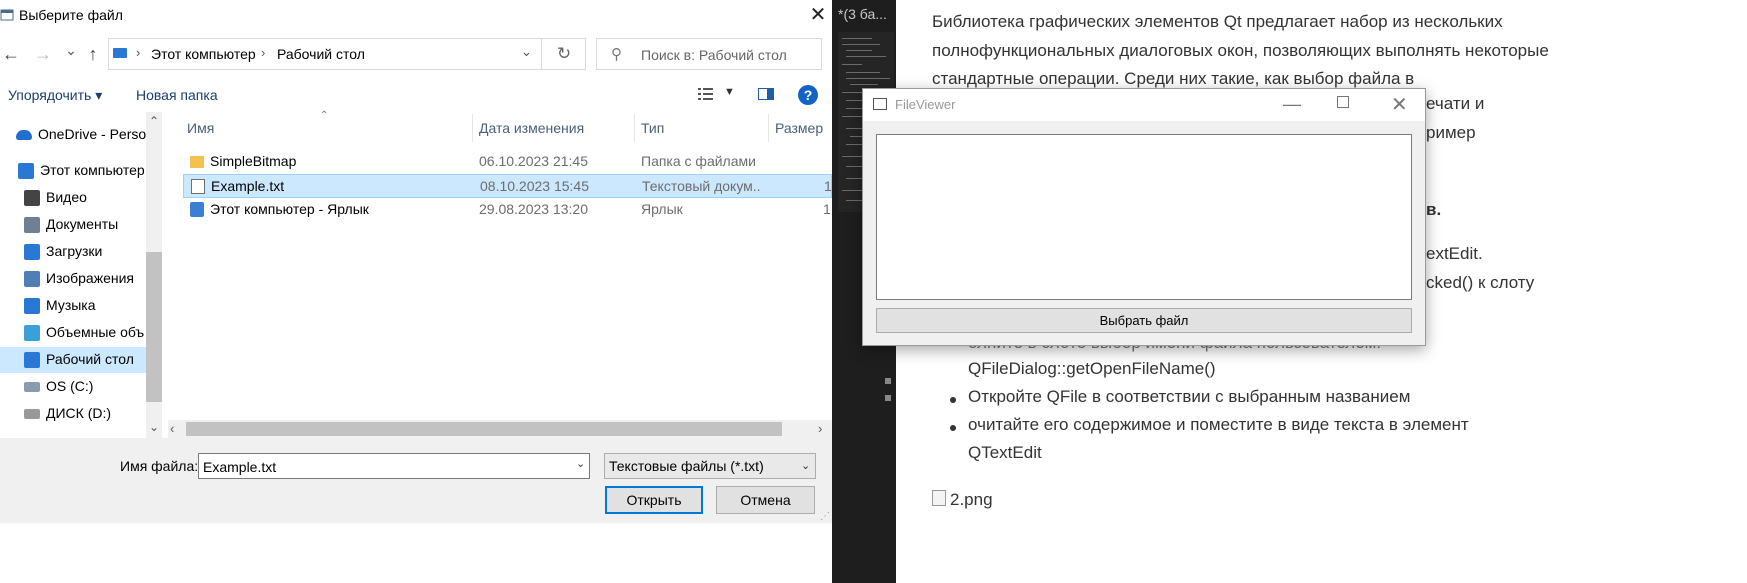 The image size is (1747, 583). I want to click on sidebar-item-label: OneDrive - Person, so click(92, 134).